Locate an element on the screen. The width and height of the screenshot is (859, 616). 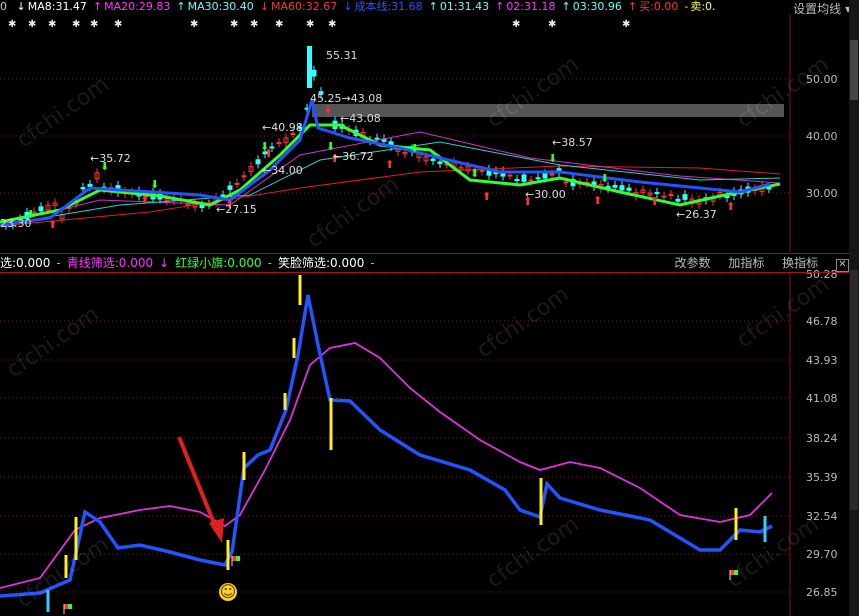
lower-axis-label: 38.24 is located at coordinates (822, 438).